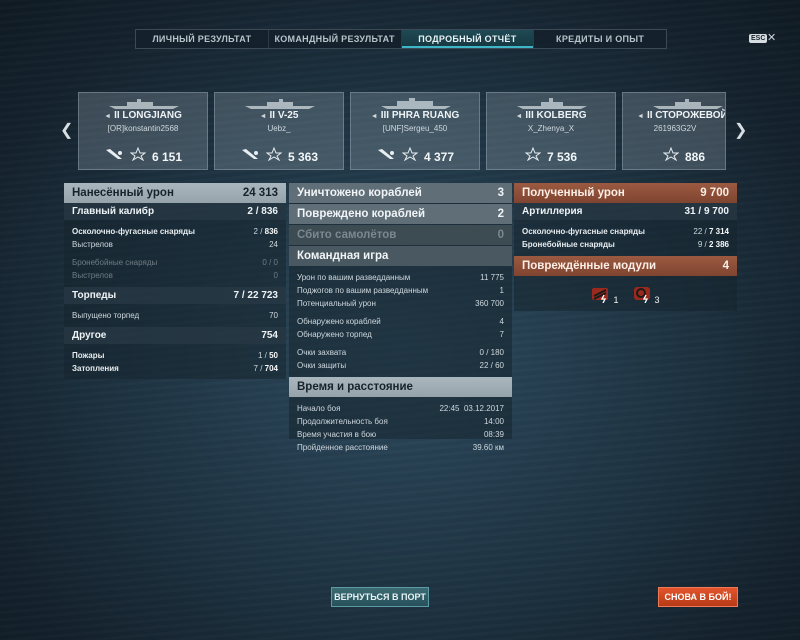  Describe the element at coordinates (175, 193) in the screenshot. I see `damage-dealt-header: Нанесённый урон 24 313` at that location.